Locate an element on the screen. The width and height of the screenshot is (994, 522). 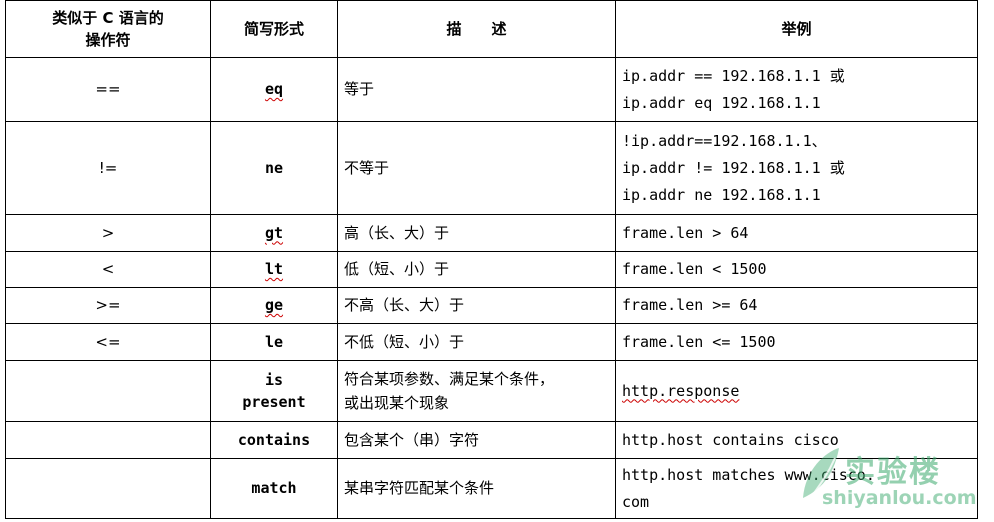
abbr-cell: gt is located at coordinates (274, 233).